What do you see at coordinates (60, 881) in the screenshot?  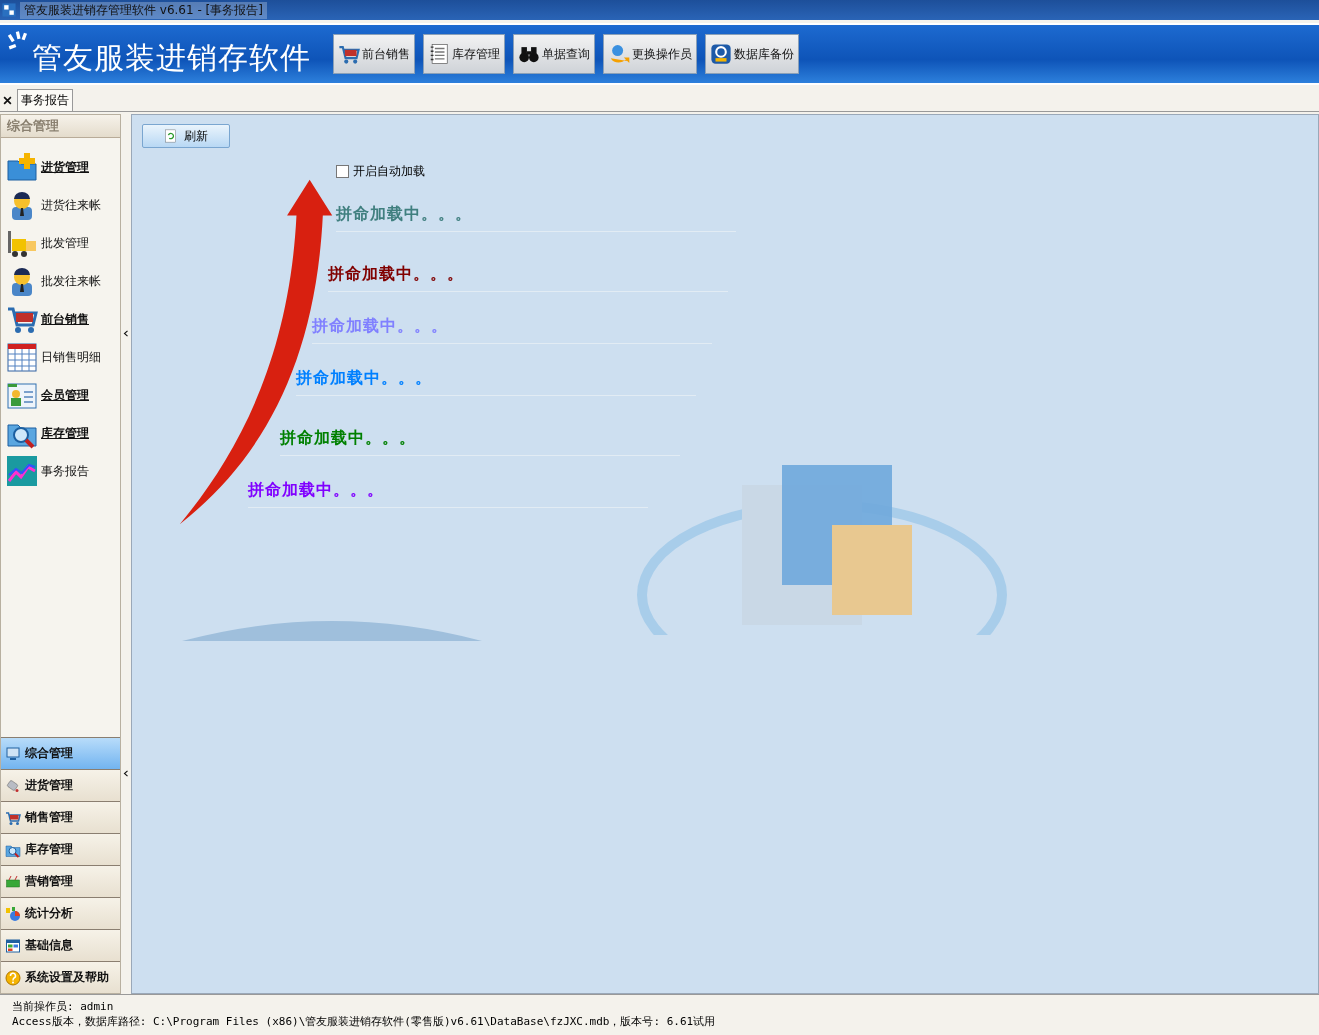 I see `section-button: 营销管理` at bounding box center [60, 881].